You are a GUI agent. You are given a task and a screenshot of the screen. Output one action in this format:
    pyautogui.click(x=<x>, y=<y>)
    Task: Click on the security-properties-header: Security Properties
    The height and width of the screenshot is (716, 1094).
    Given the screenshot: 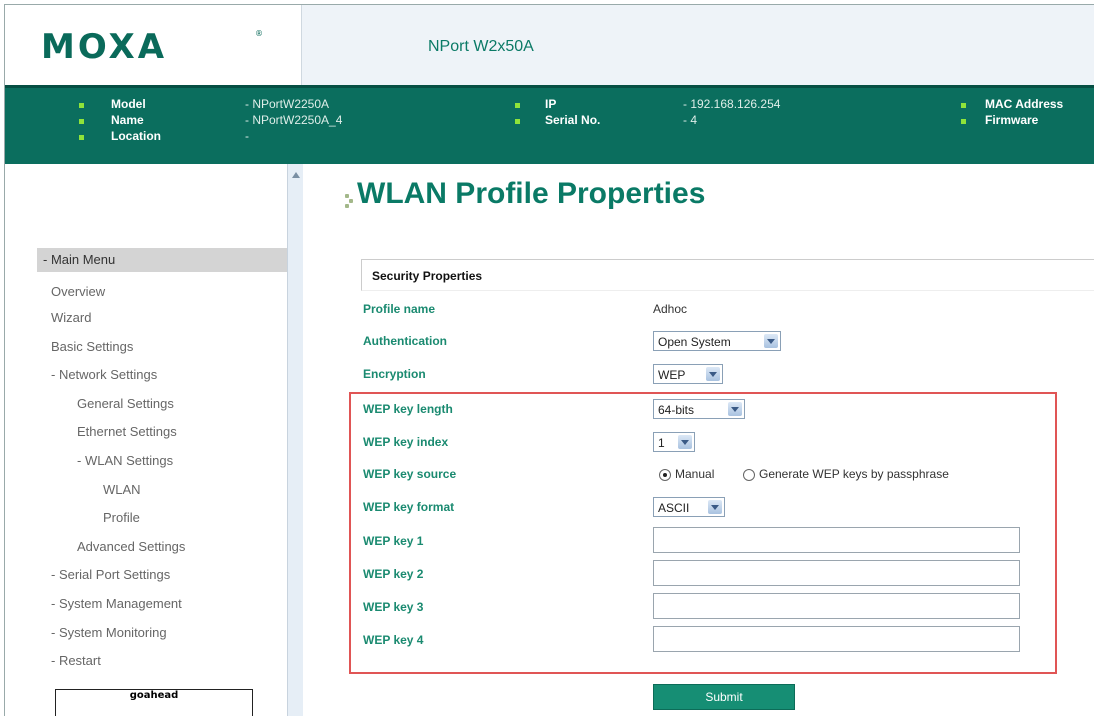 What is the action you would take?
    pyautogui.click(x=727, y=275)
    